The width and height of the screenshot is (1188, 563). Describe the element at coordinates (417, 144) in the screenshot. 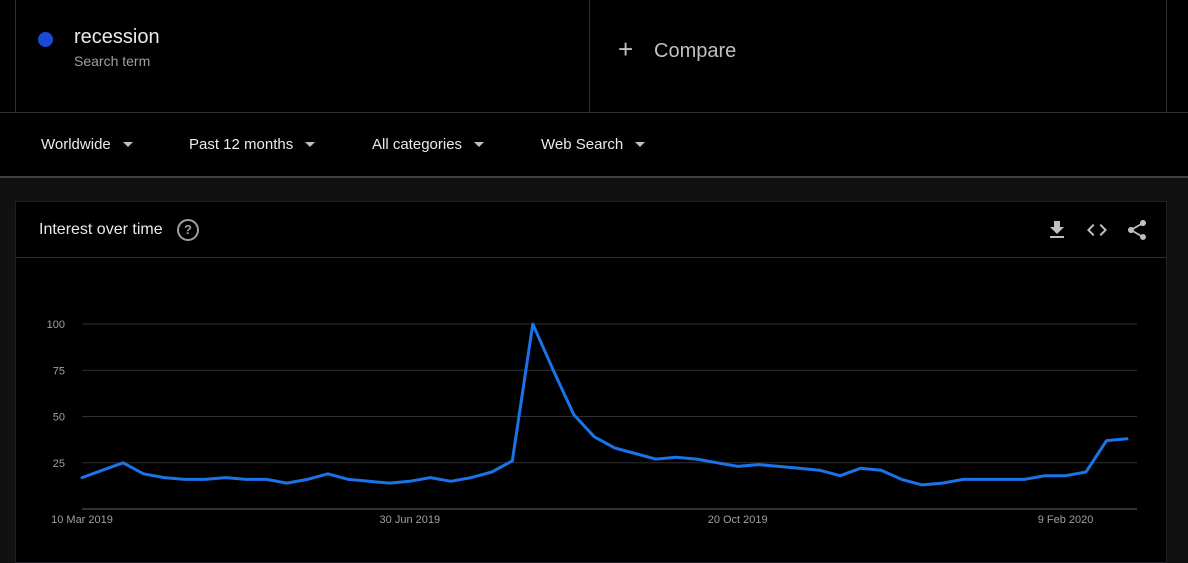

I see `filter-category-label: All categories` at that location.